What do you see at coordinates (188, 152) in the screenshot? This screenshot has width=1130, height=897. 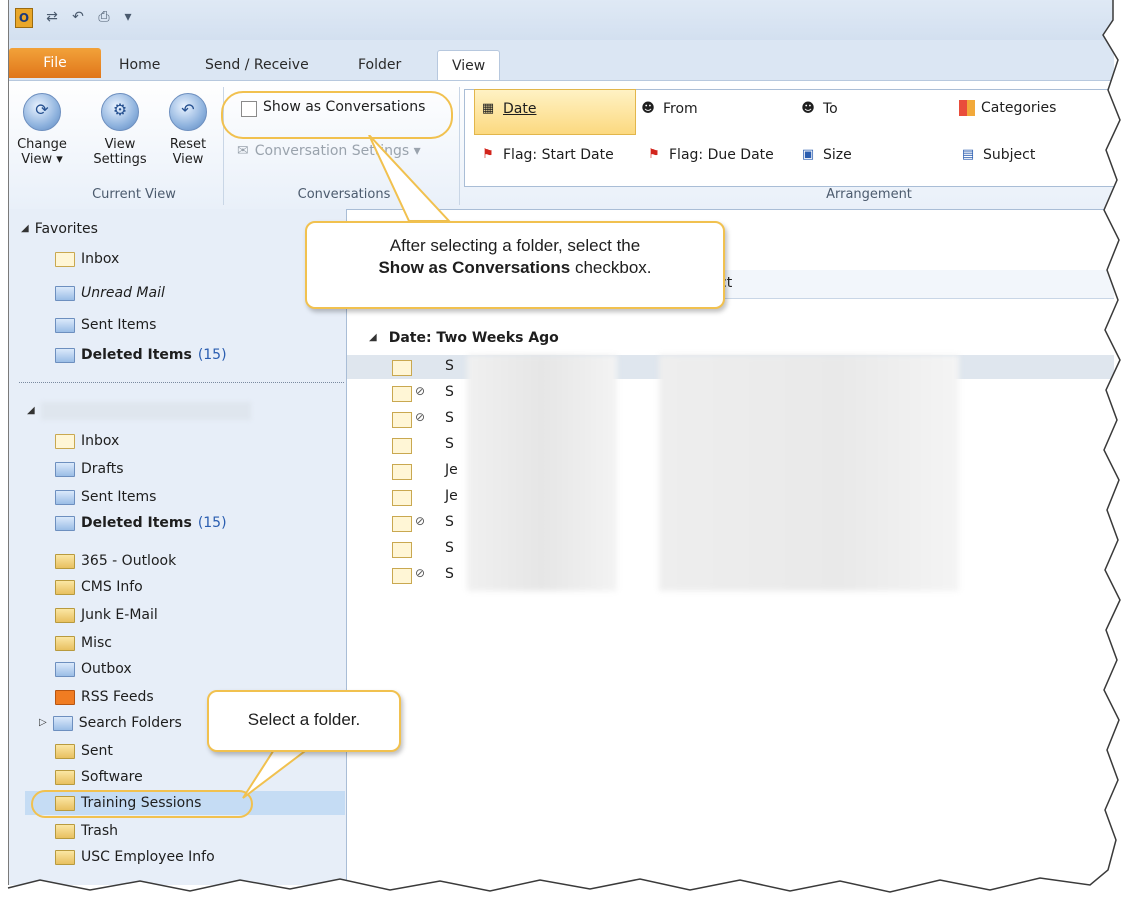 I see `reset-view-label: Reset View` at bounding box center [188, 152].